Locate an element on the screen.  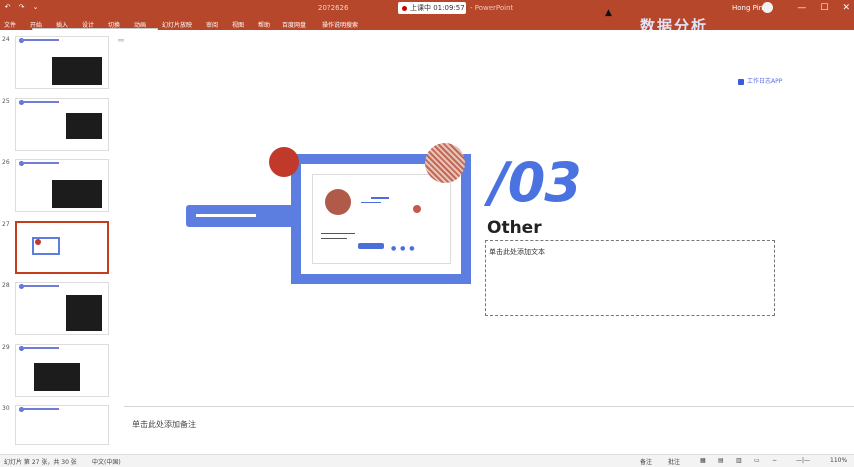
normal-view-icon: ▦ is located at coordinates (703, 460).